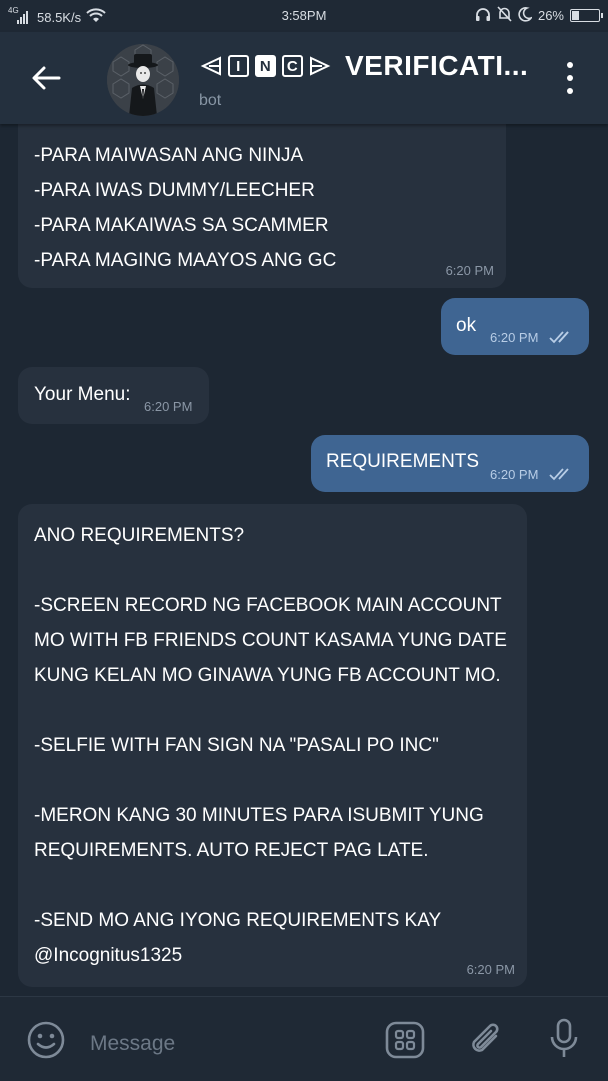 The height and width of the screenshot is (1081, 608). I want to click on battery-icon, so click(586, 15).